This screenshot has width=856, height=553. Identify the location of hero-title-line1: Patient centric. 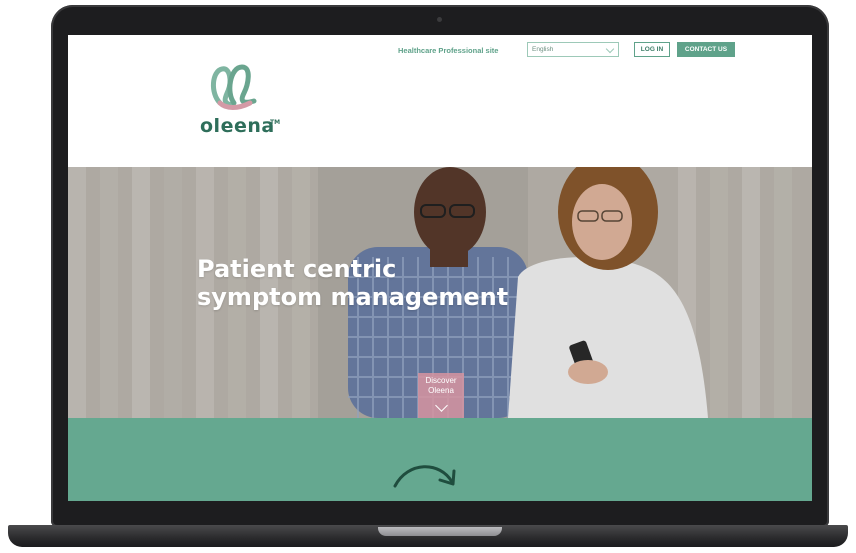
(297, 269).